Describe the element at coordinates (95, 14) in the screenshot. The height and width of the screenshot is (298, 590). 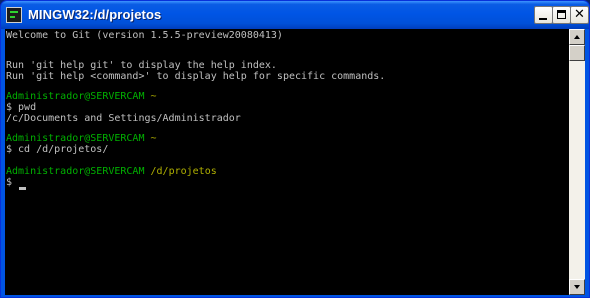
I see `window-title: MINGW32:/d/projetos` at that location.